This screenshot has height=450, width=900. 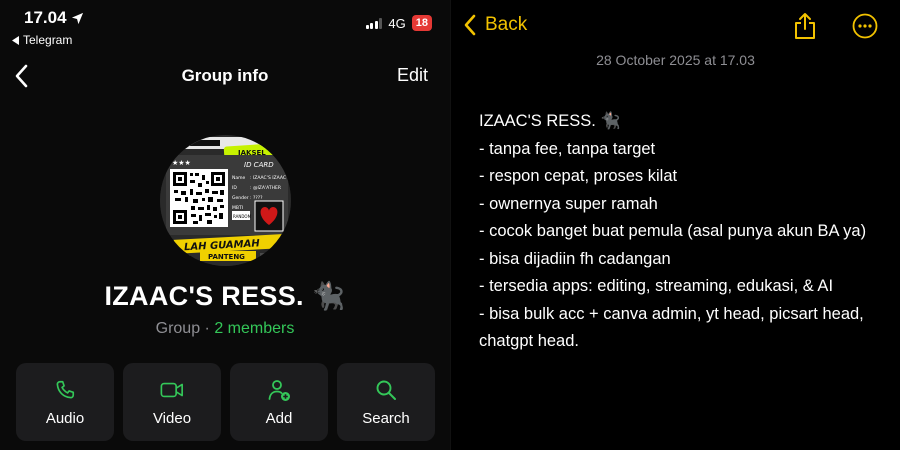 I want to click on audio-button: Audio, so click(x=65, y=402).